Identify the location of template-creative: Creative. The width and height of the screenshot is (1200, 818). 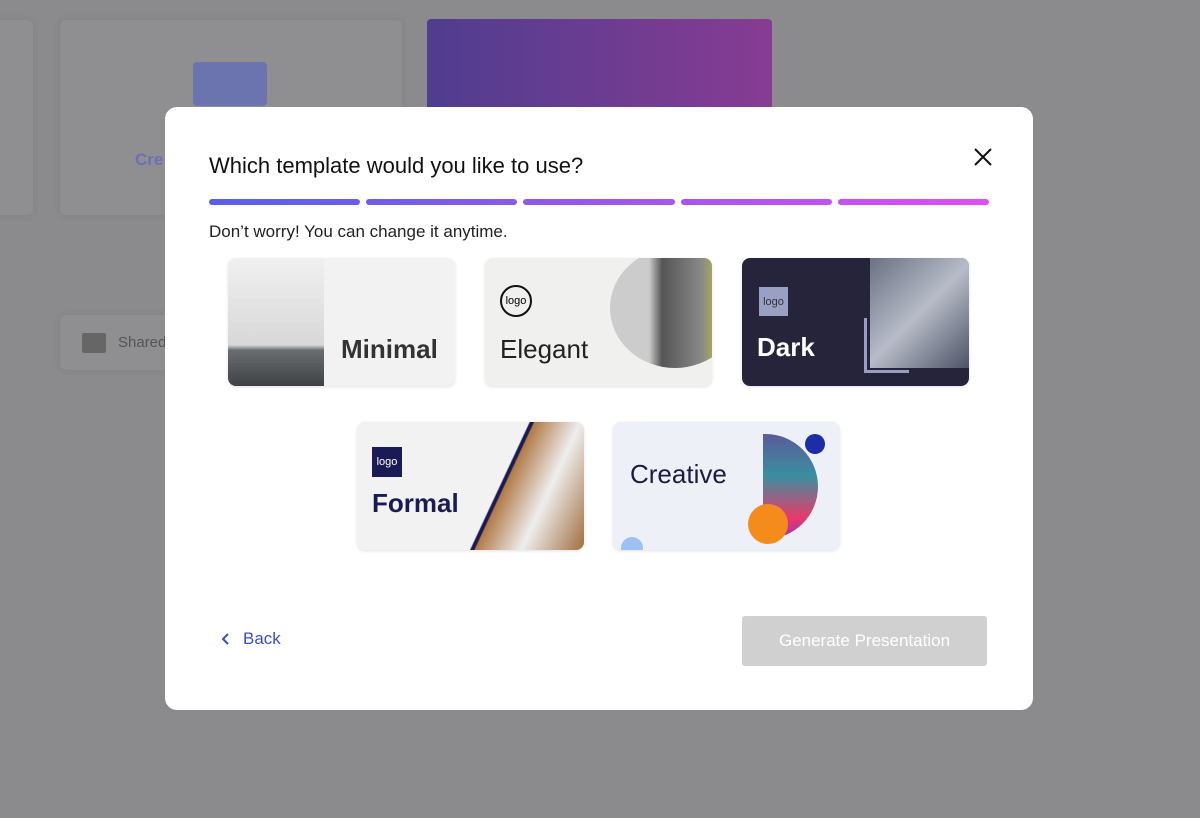
(726, 486).